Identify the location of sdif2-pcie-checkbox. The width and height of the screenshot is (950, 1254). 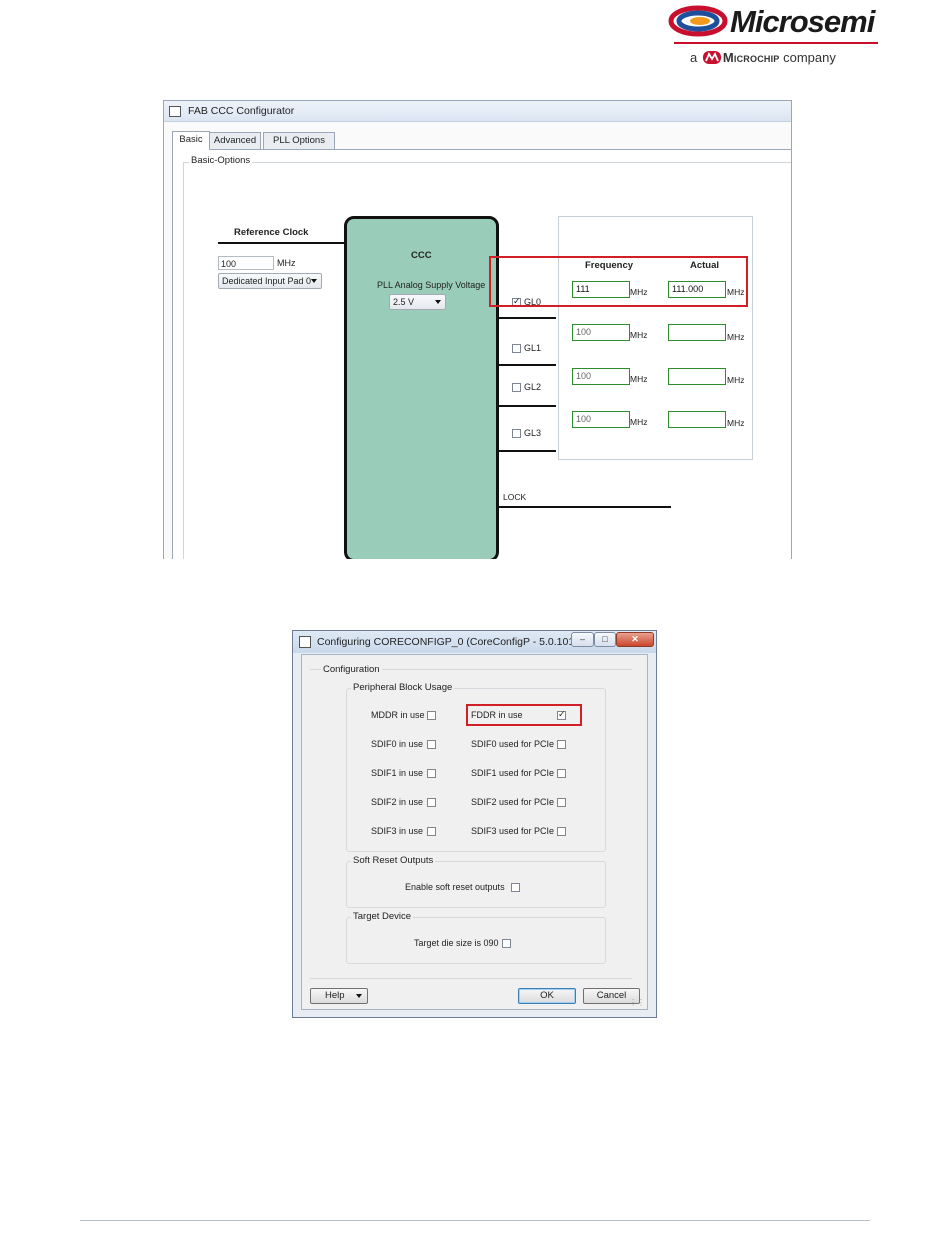
(561, 802).